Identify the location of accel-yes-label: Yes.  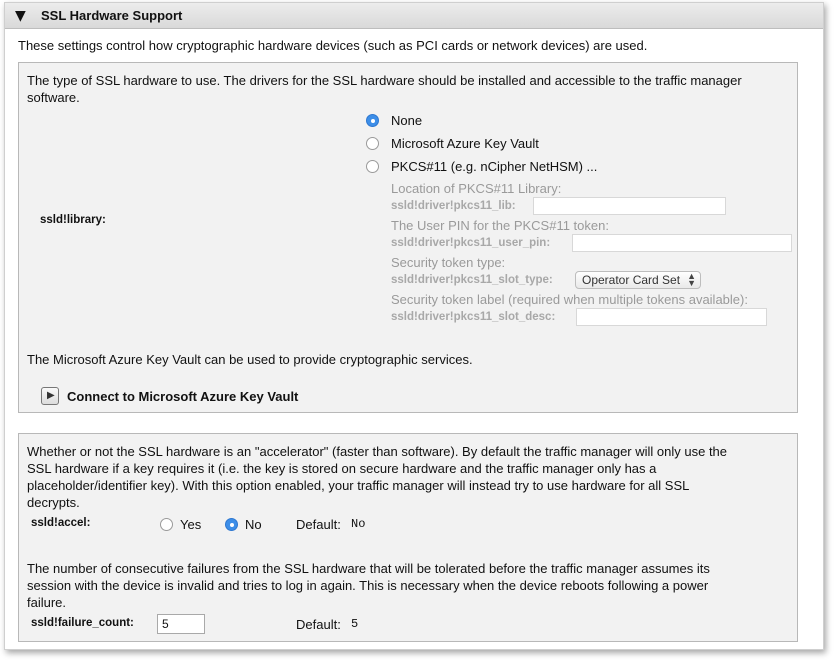
(191, 524).